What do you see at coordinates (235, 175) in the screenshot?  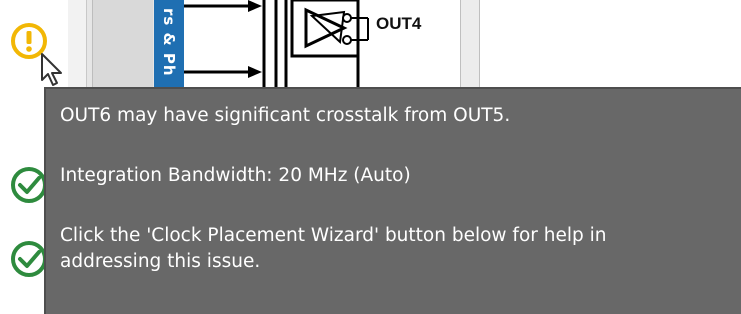 I see `tooltip-bandwidth: Integration Bandwidth: 20 MHz (Auto)` at bounding box center [235, 175].